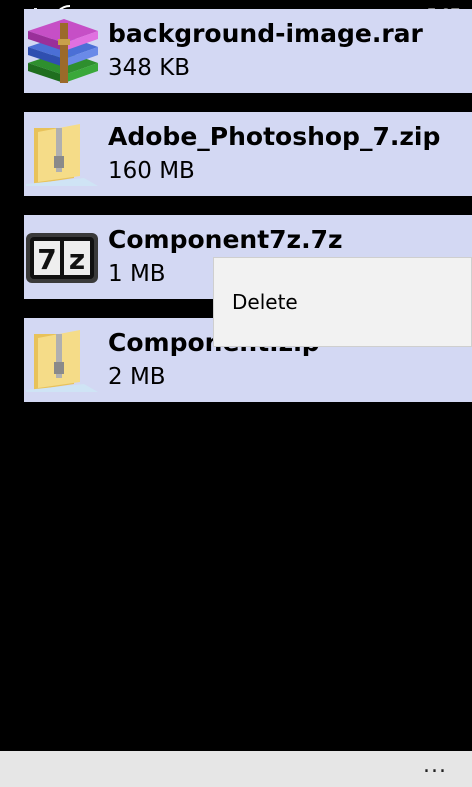 The image size is (472, 787). Describe the element at coordinates (63, 51) in the screenshot. I see `winrar-archive-icon` at that location.